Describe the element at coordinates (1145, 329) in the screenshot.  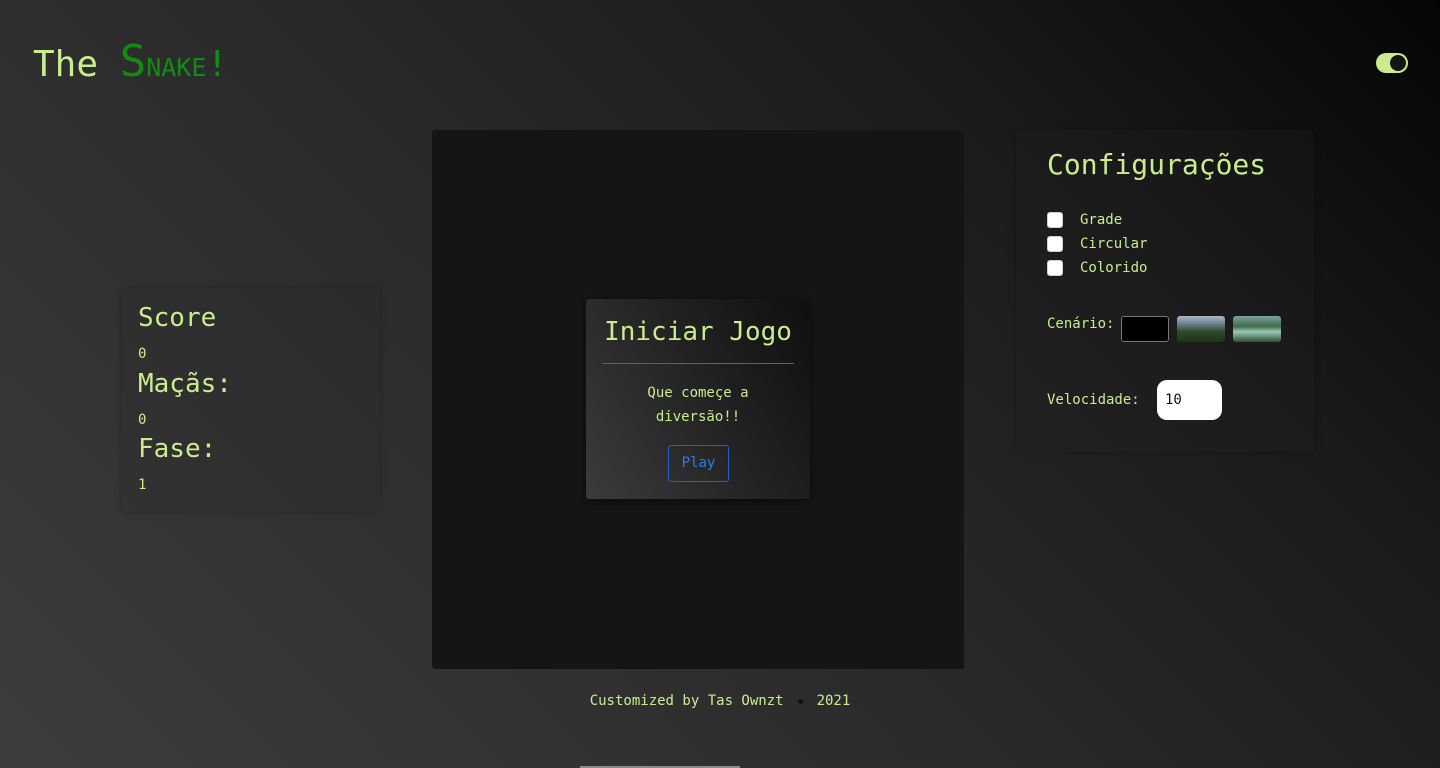
I see `scenario-black-thumbnail` at that location.